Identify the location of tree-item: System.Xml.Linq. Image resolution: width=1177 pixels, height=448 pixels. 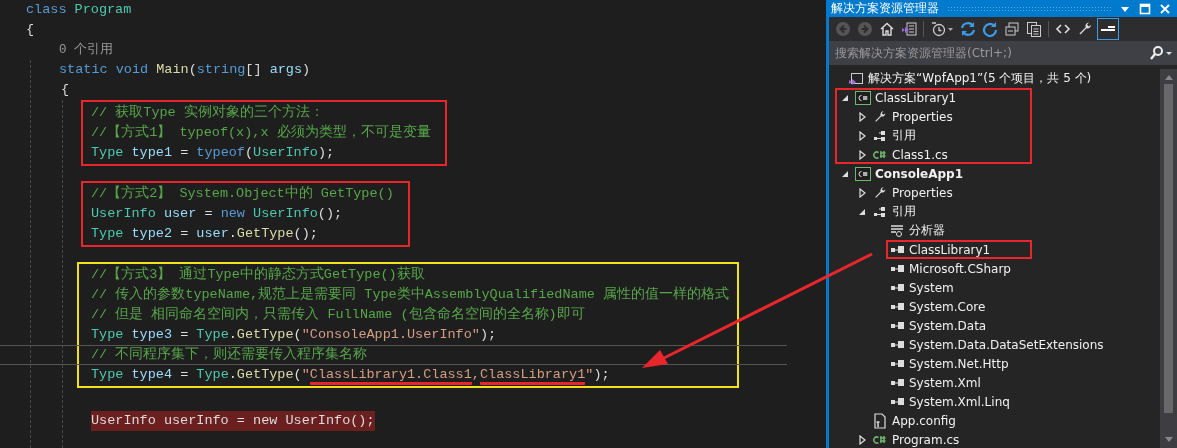
(959, 401).